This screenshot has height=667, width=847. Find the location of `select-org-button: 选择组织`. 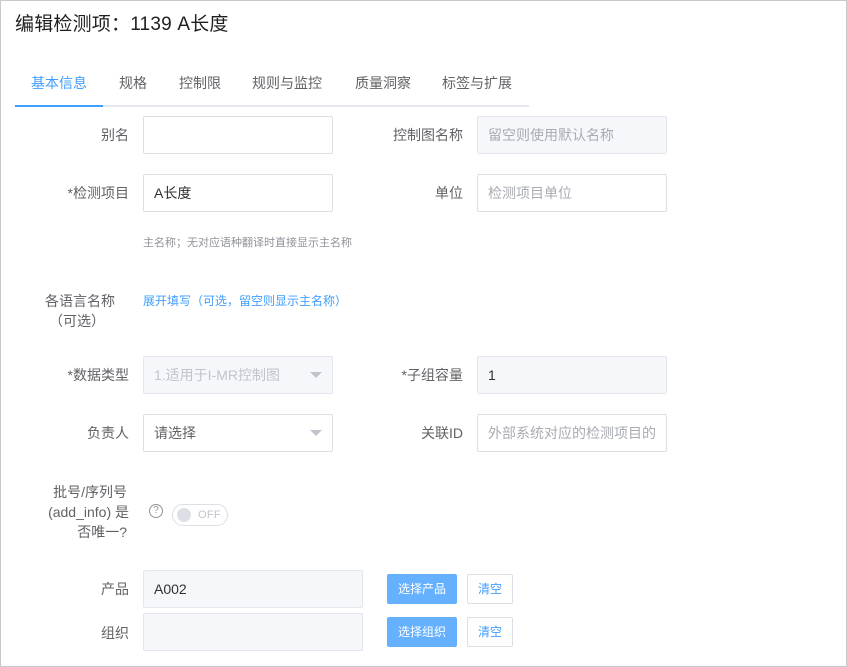

select-org-button: 选择组织 is located at coordinates (422, 632).